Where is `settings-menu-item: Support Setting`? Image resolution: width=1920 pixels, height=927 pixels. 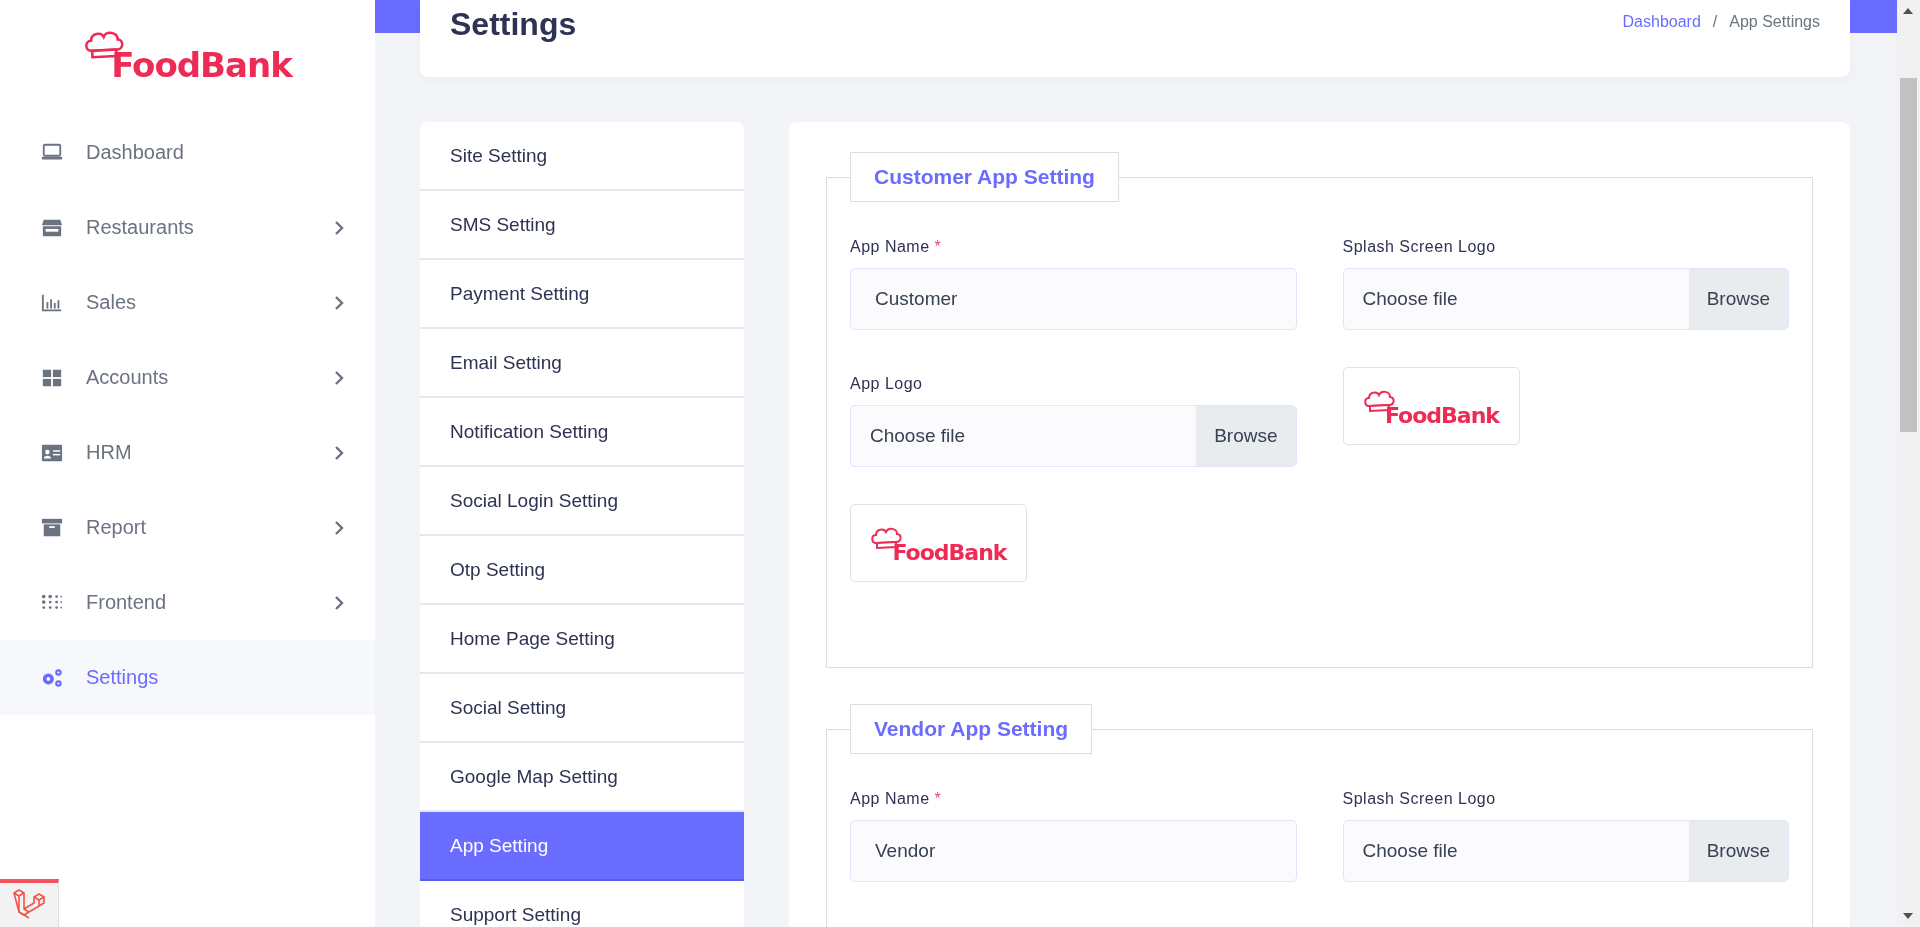 settings-menu-item: Support Setting is located at coordinates (582, 904).